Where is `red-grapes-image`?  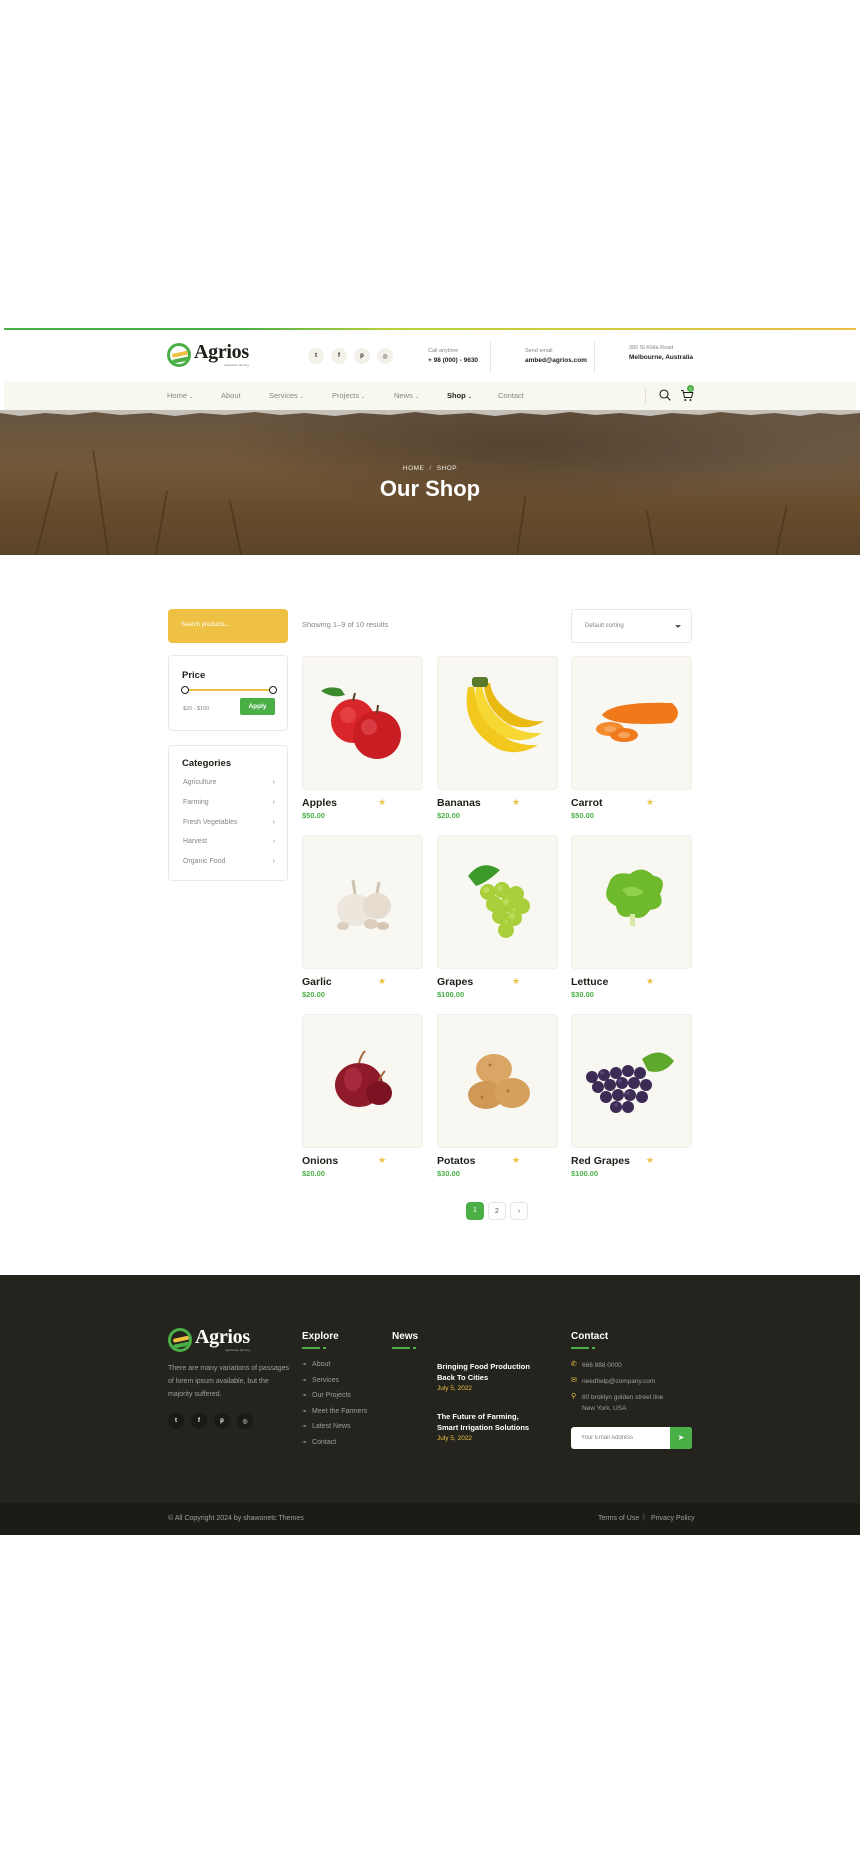
red-grapes-image is located at coordinates (630, 1082).